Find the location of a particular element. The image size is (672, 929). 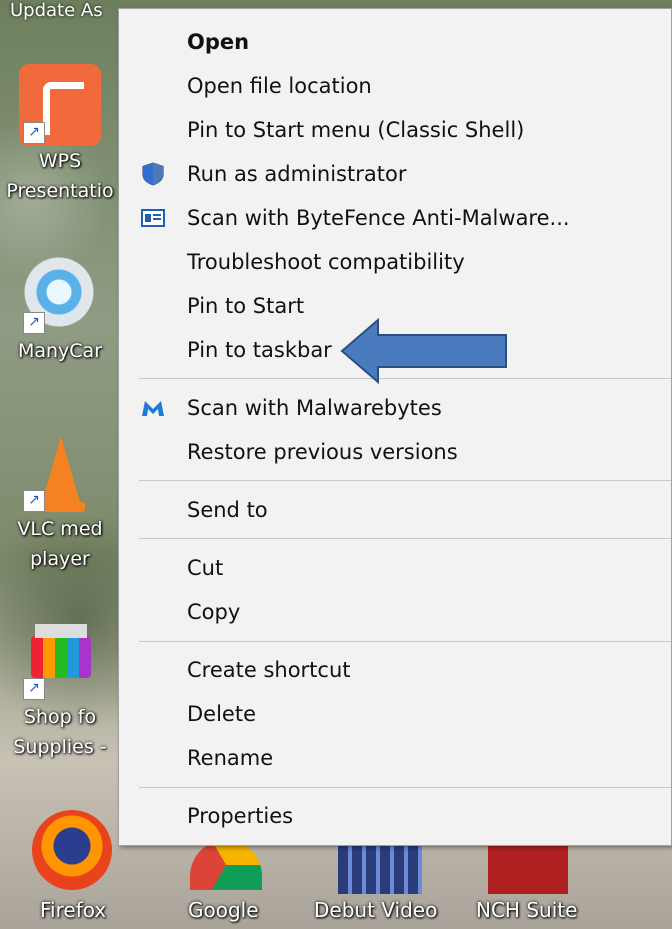

wps-presentation-icon: ↗ is located at coordinates (60, 105).